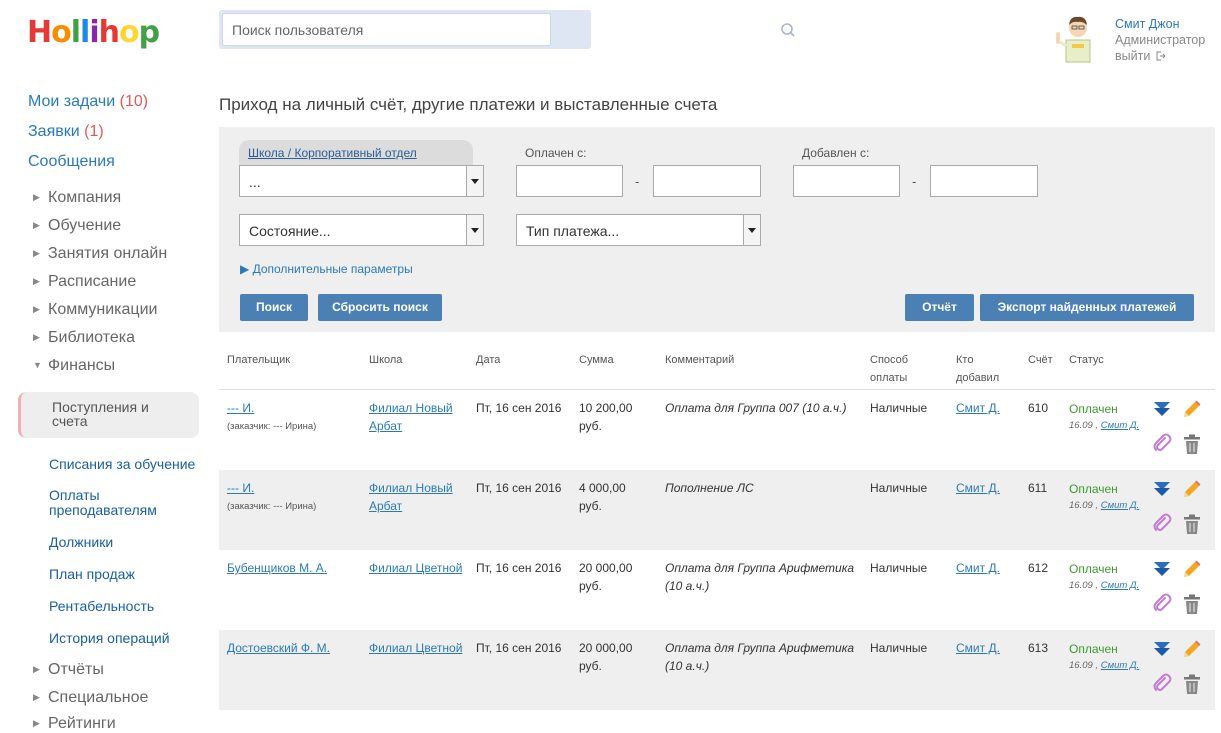 Image resolution: width=1221 pixels, height=733 pixels. I want to click on sidebar-section-online: ▶ Занятия онлайн, so click(100, 254).